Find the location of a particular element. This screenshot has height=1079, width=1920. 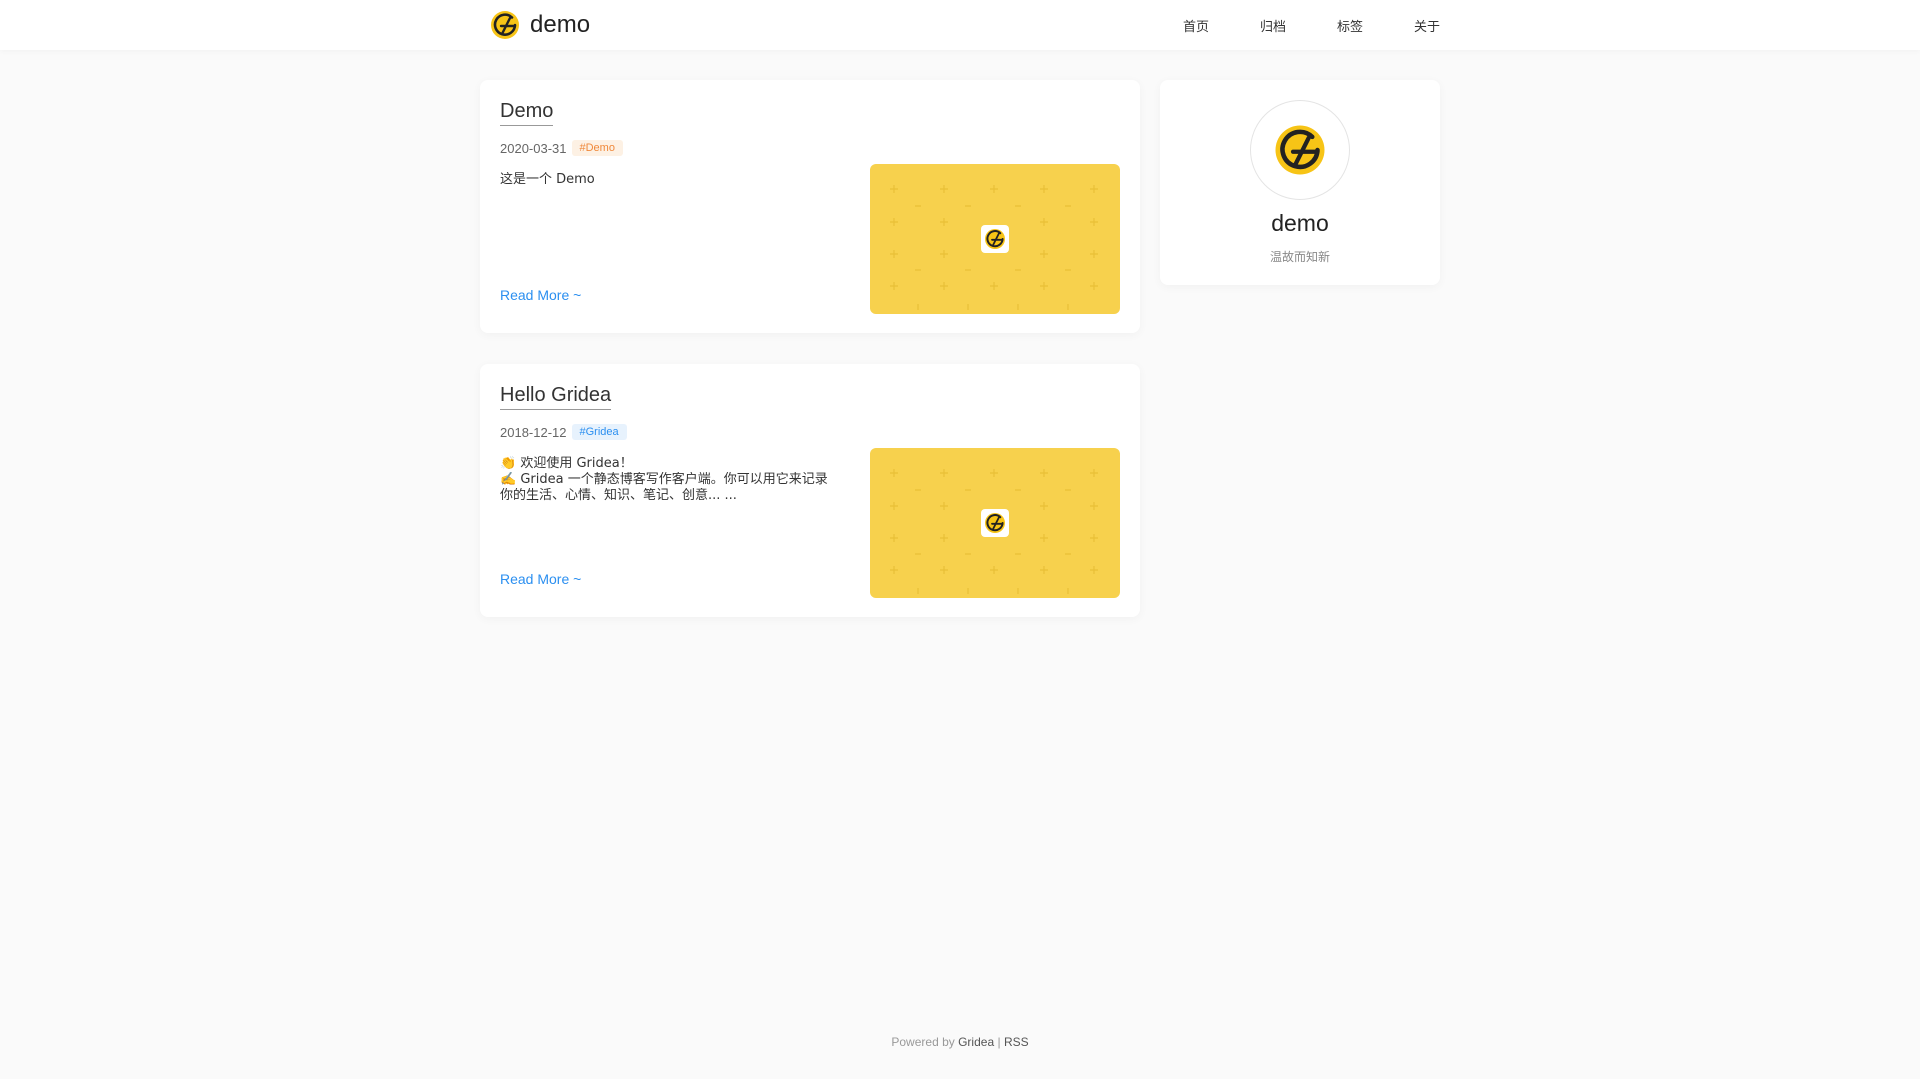

profile-description: 温故而知新 is located at coordinates (1299, 257).